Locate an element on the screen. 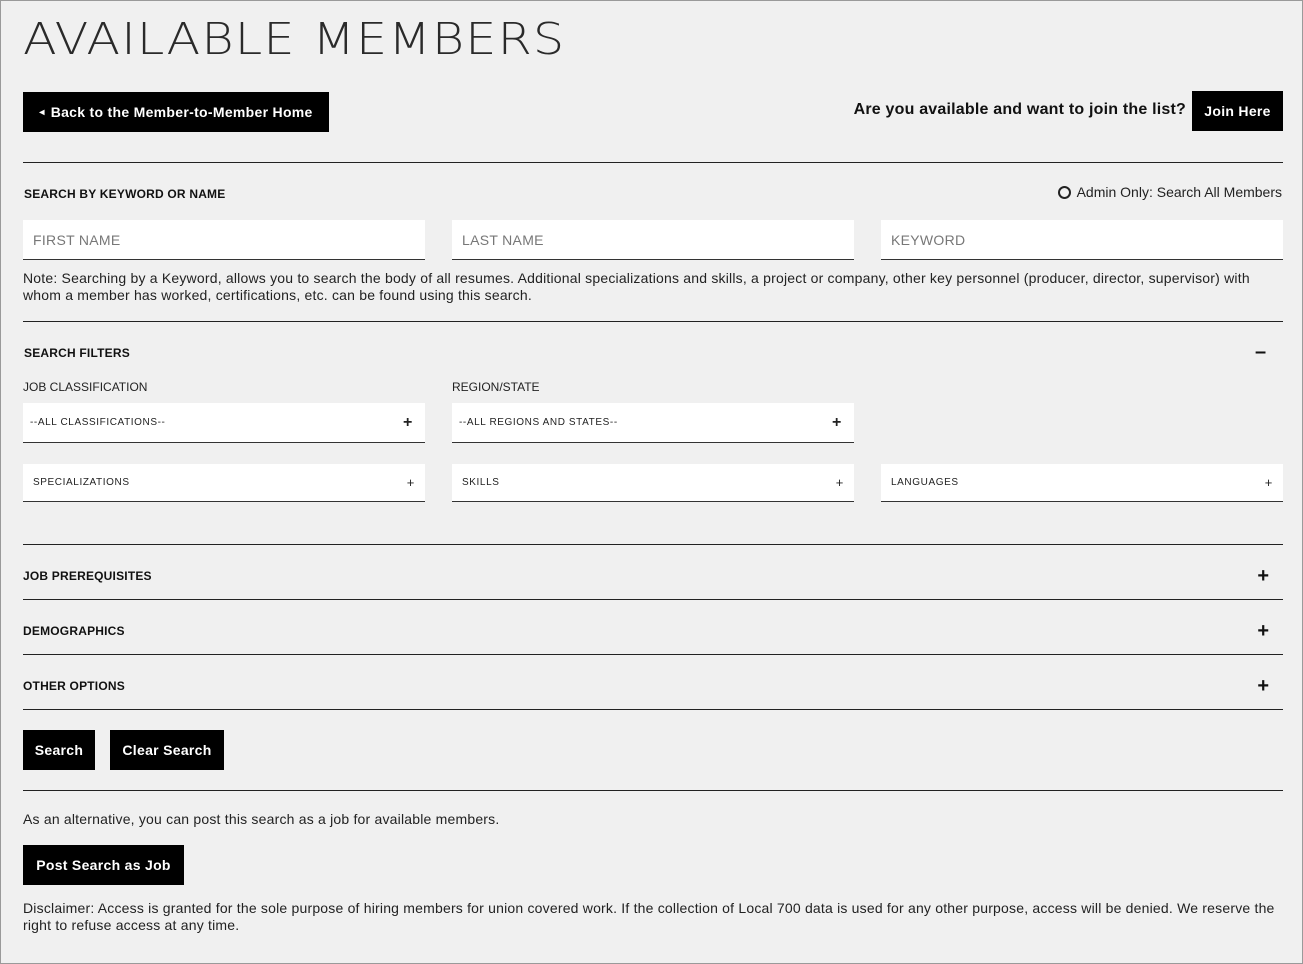  specializations-select: SPECIALIZATIONS + is located at coordinates (224, 483).